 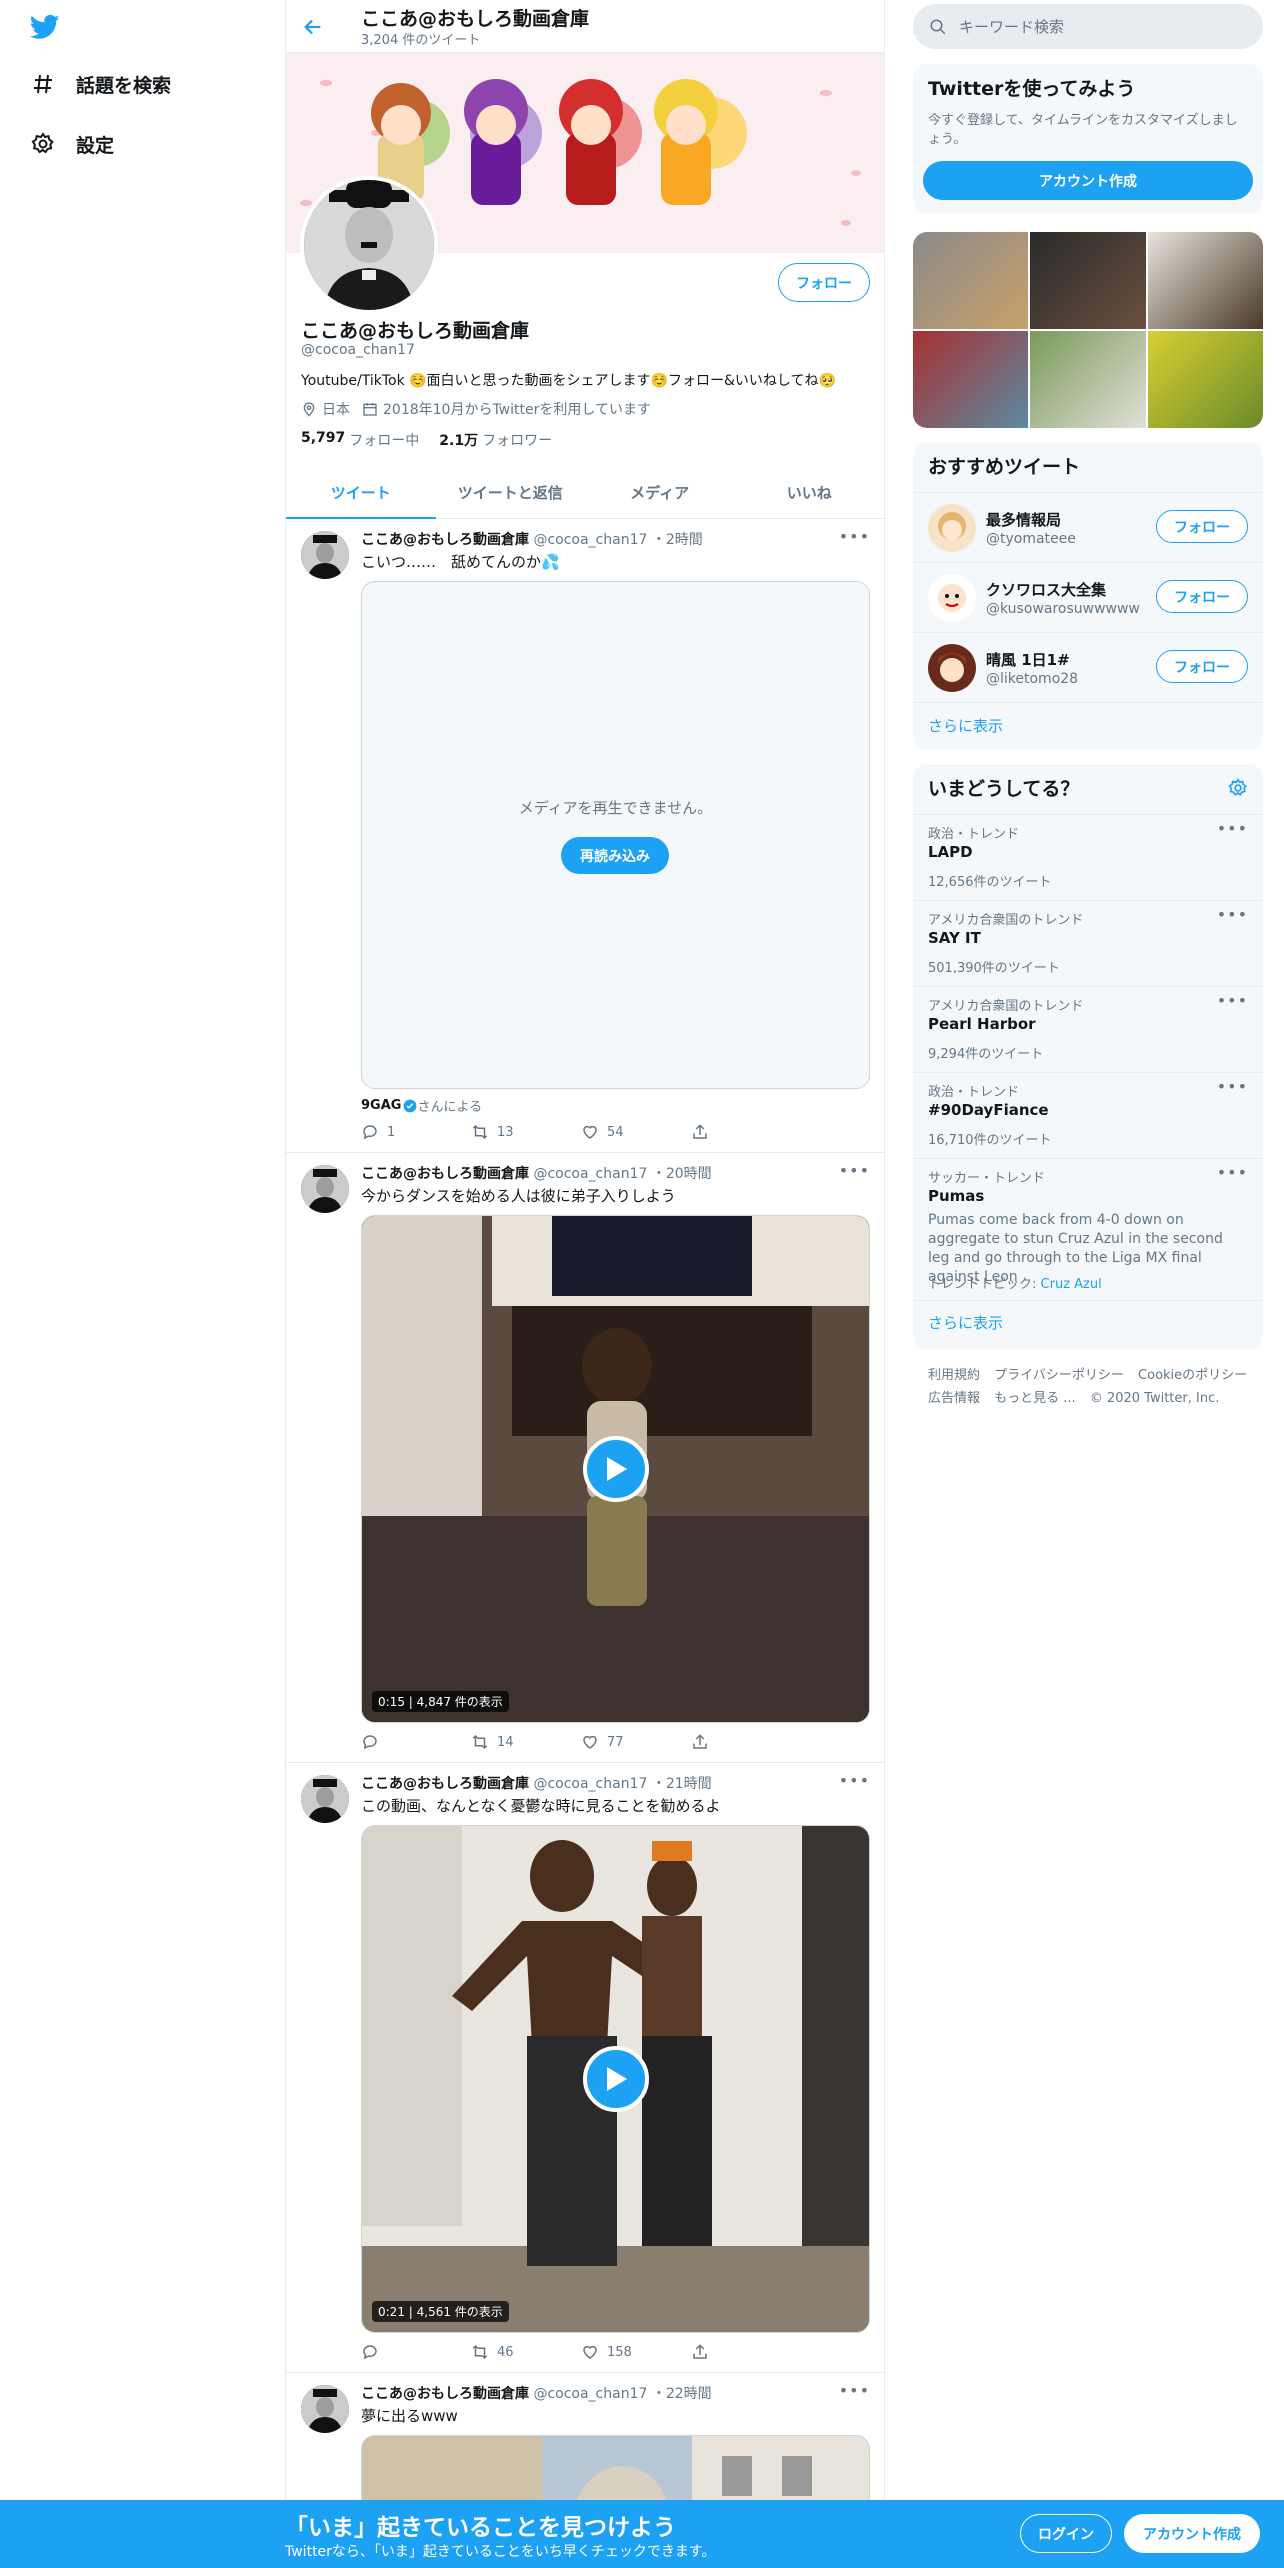 What do you see at coordinates (1099, 26) in the screenshot?
I see `search-input` at bounding box center [1099, 26].